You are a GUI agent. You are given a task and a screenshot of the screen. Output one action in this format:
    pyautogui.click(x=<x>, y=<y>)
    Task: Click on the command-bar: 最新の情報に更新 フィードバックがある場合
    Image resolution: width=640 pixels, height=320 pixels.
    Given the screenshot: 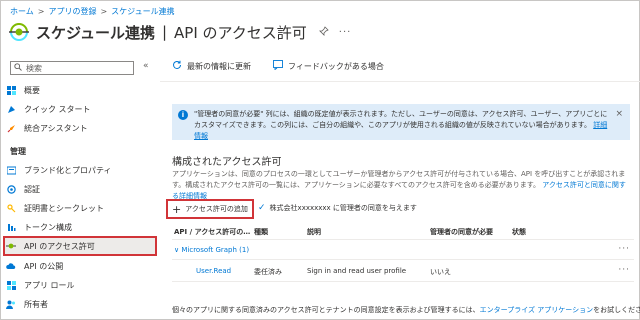 What is the action you would take?
    pyautogui.click(x=278, y=66)
    